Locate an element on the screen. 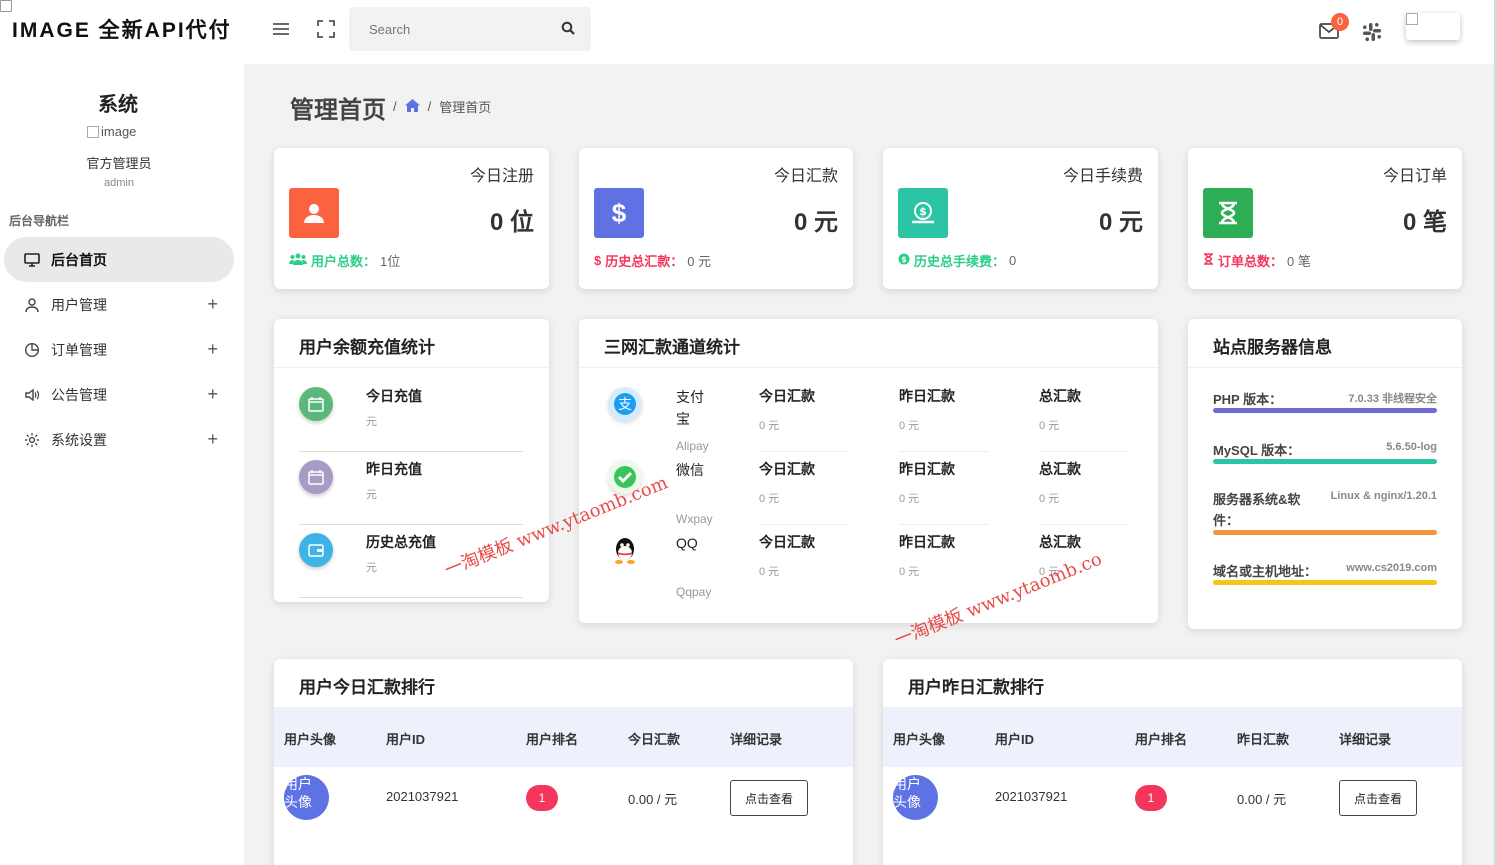 This screenshot has width=1497, height=865. server-os: 服务器系统&软件： Linux & nginx/1.20.1 is located at coordinates (1325, 509).